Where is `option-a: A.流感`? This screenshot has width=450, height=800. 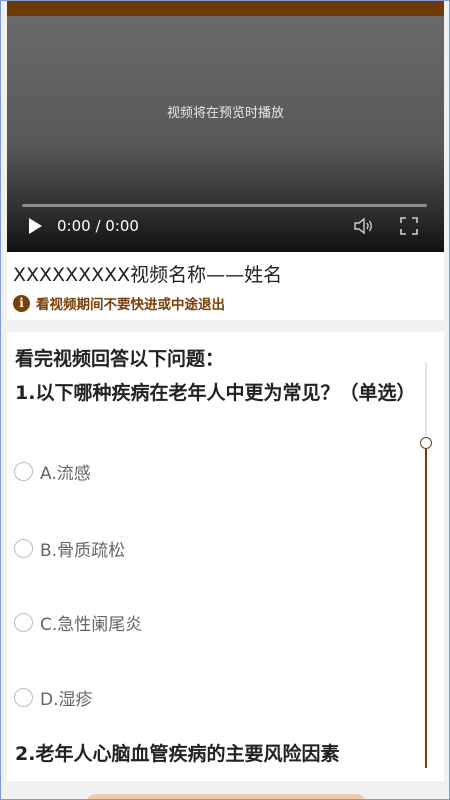
option-a: A.流感 is located at coordinates (52, 472).